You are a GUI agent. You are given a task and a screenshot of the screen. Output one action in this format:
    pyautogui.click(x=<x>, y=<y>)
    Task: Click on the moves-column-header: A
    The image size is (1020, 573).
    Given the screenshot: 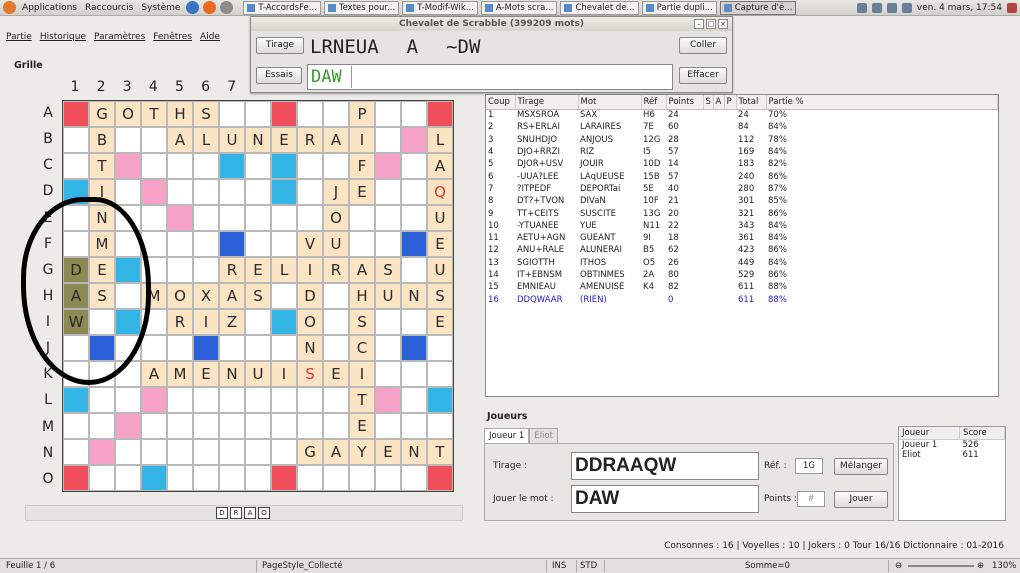 What is the action you would take?
    pyautogui.click(x=719, y=102)
    